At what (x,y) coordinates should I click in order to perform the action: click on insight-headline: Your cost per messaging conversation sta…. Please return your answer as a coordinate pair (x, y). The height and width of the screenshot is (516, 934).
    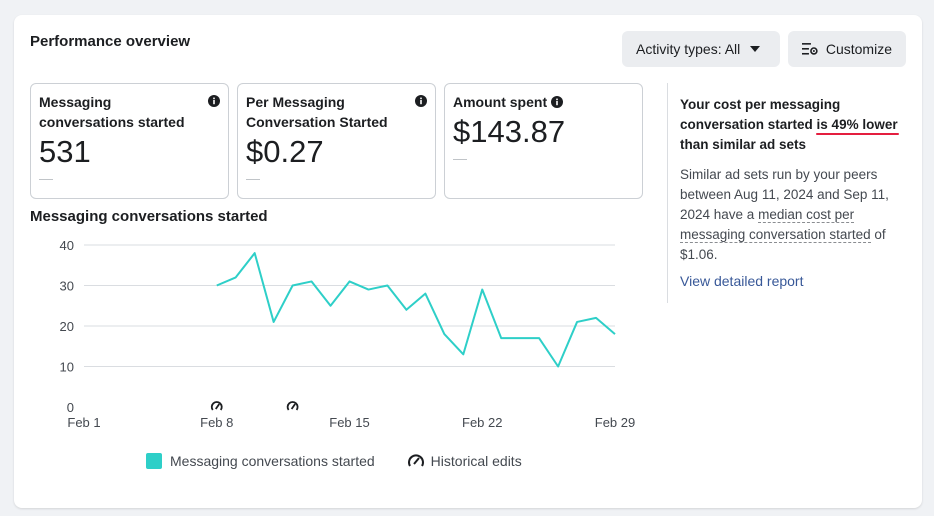
    Looking at the image, I should click on (793, 125).